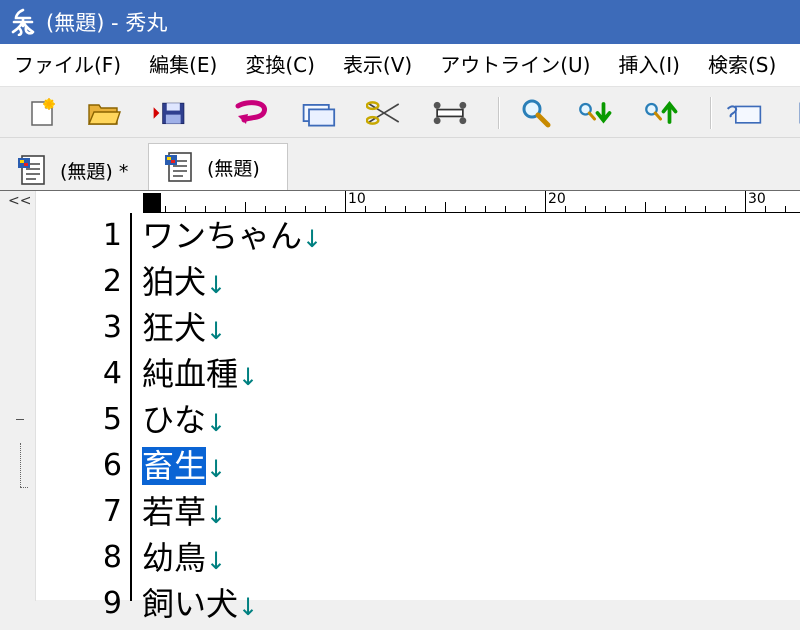 This screenshot has width=800, height=630. I want to click on line-number: 9, so click(112, 603).